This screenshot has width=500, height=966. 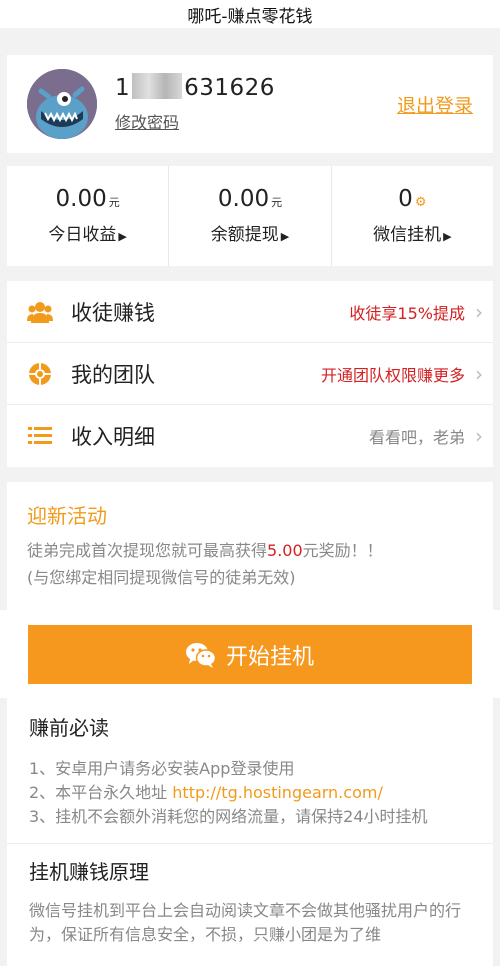 I want to click on gear-icon: ⚙, so click(x=420, y=202).